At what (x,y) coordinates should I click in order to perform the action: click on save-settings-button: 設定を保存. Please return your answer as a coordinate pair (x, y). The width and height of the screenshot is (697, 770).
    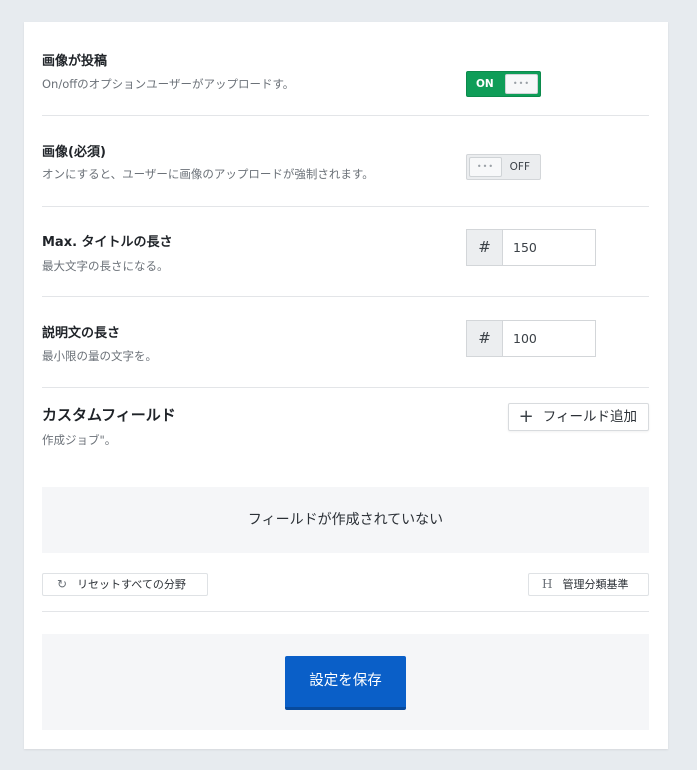
    Looking at the image, I should click on (345, 683).